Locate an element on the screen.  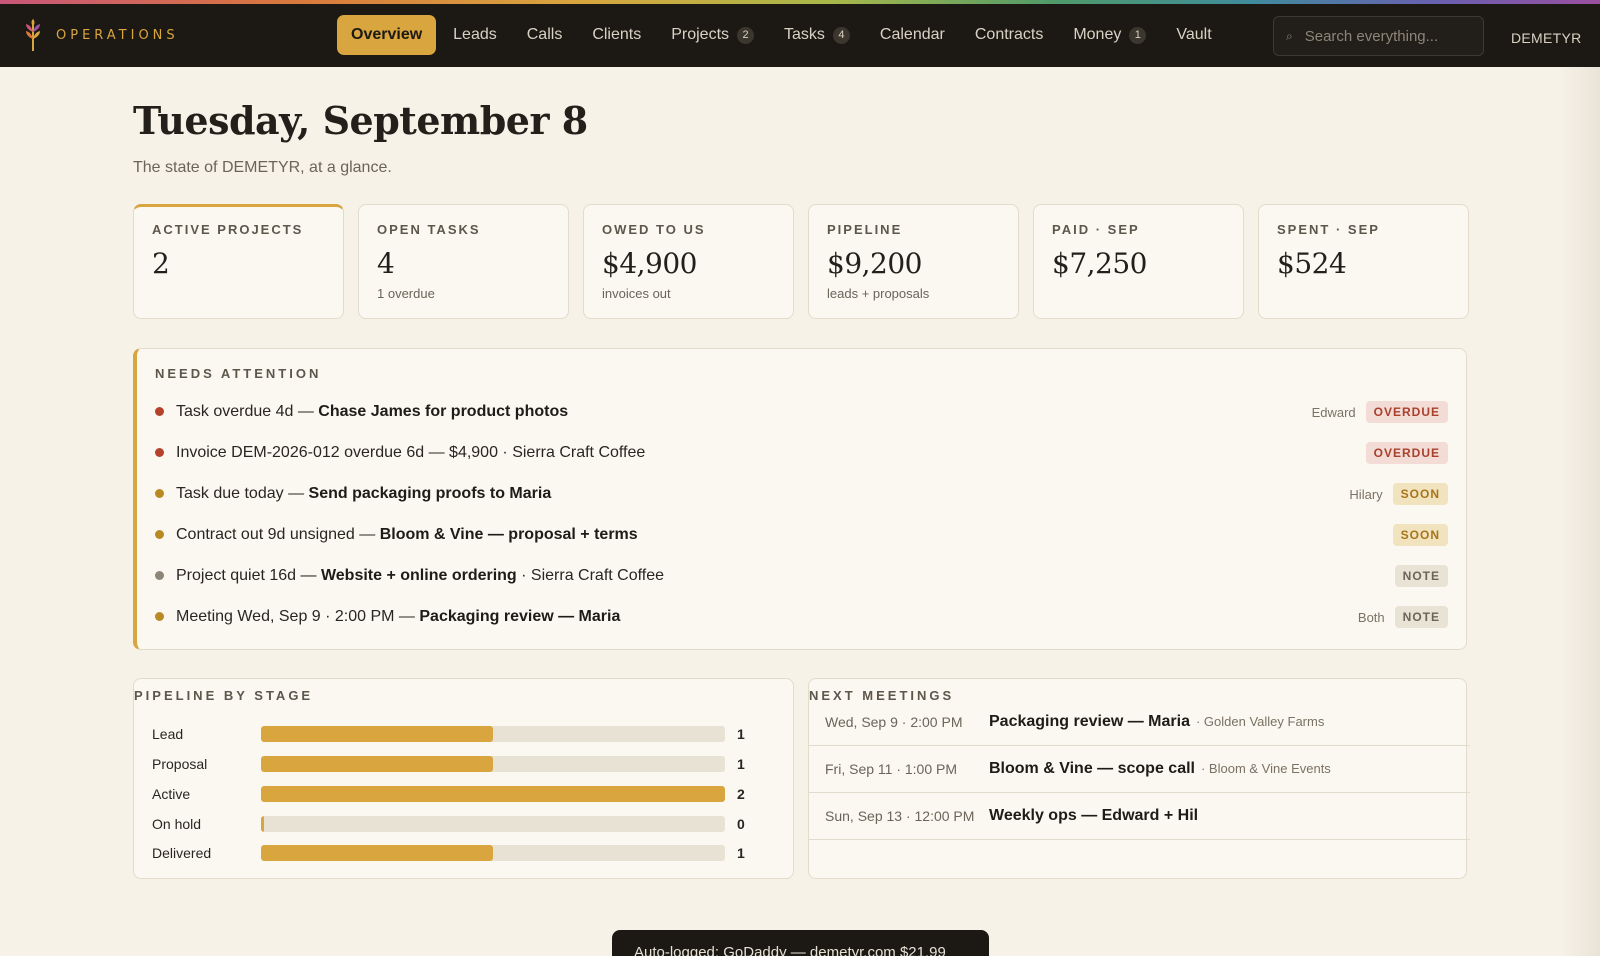
attention-meta: NOTE is located at coordinates (1421, 576).